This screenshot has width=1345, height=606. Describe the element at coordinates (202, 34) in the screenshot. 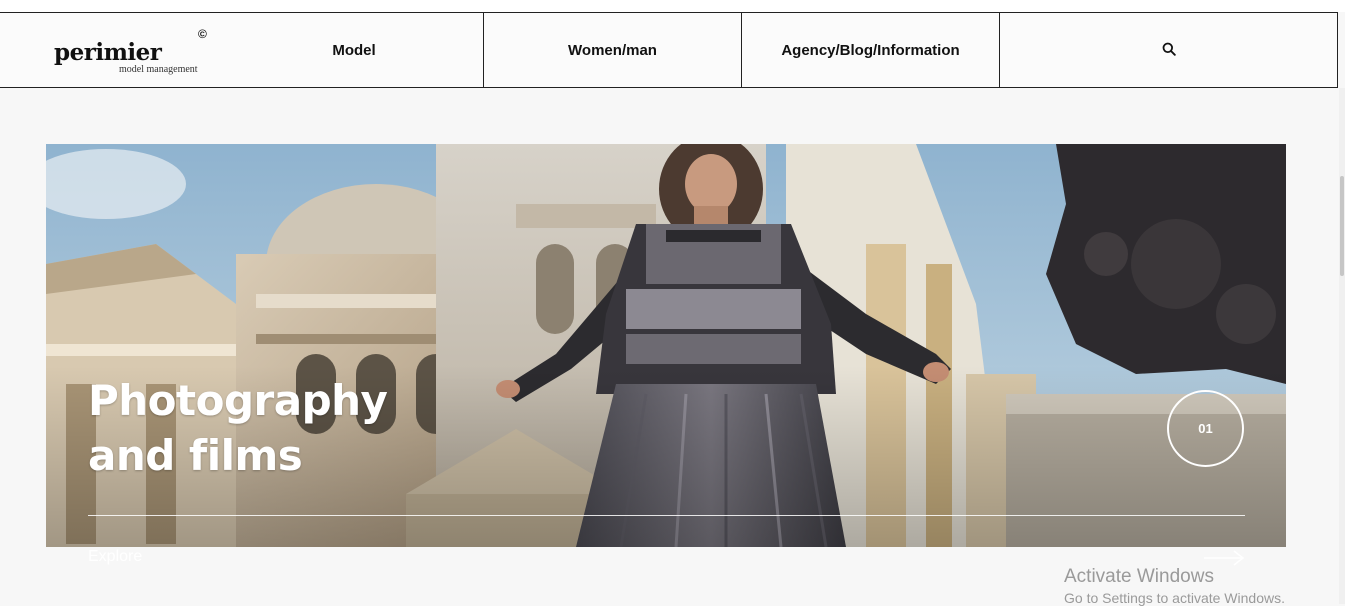

I see `copyright-mark: ©` at that location.